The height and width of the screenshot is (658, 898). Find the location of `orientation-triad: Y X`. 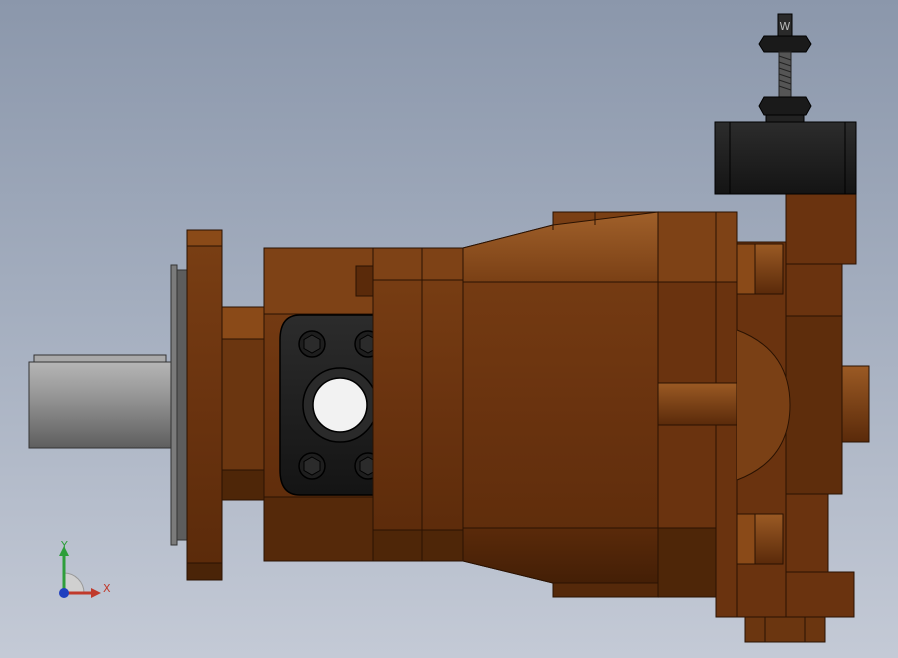

orientation-triad: Y X is located at coordinates (83, 571).